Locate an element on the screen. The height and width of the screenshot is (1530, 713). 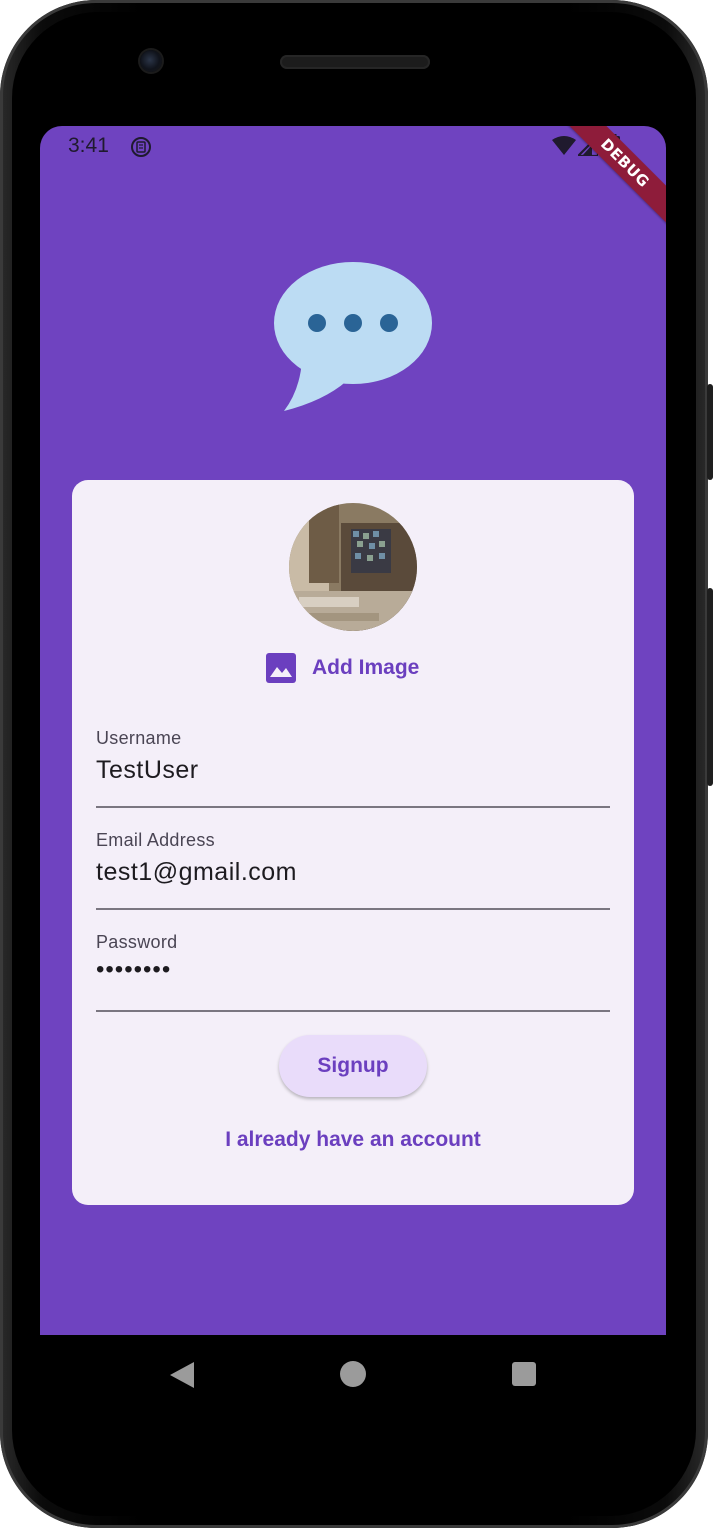
sim-icon is located at coordinates (141, 147).